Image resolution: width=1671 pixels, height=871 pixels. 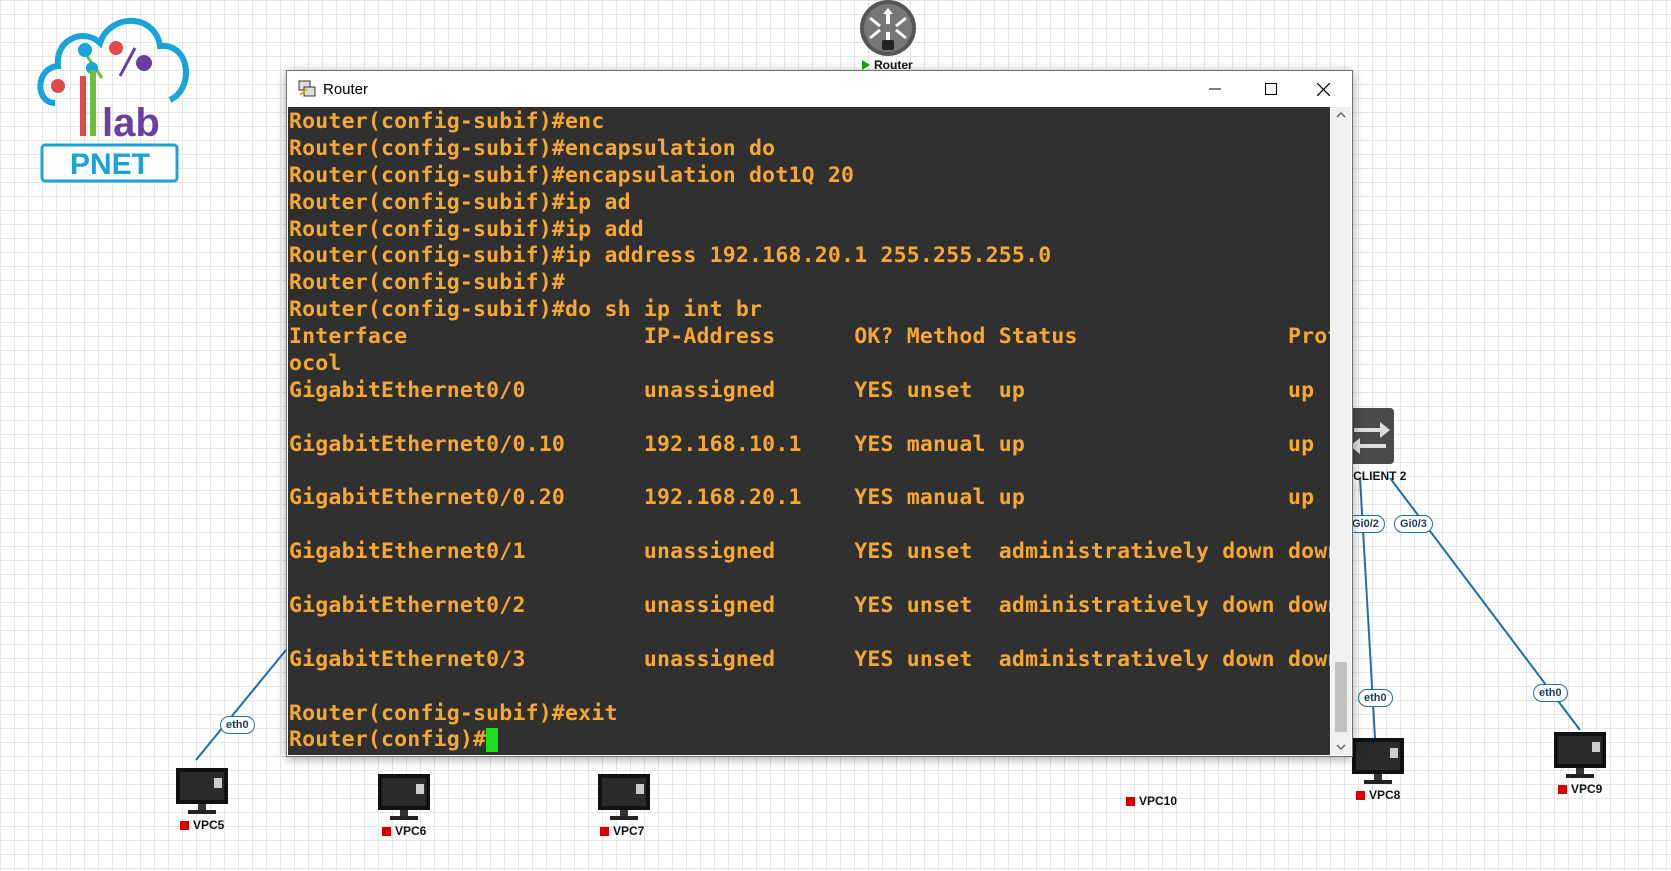 What do you see at coordinates (315, 364) in the screenshot?
I see `terminal-line: ocol` at bounding box center [315, 364].